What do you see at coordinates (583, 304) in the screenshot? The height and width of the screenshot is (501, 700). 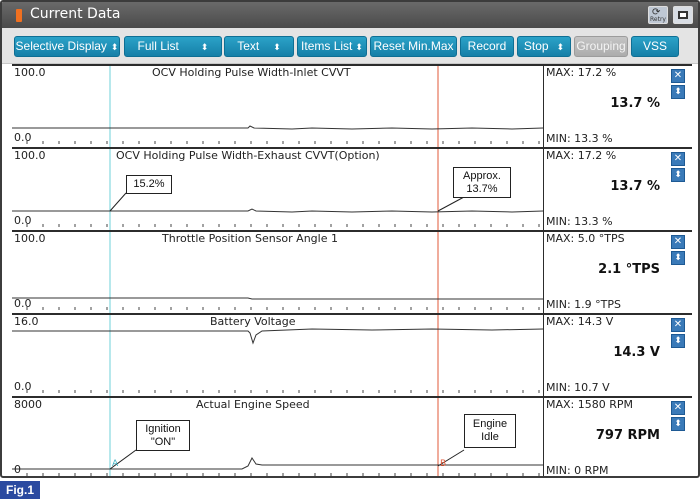 I see `min-value: MIN: 1.9 °TPS` at bounding box center [583, 304].